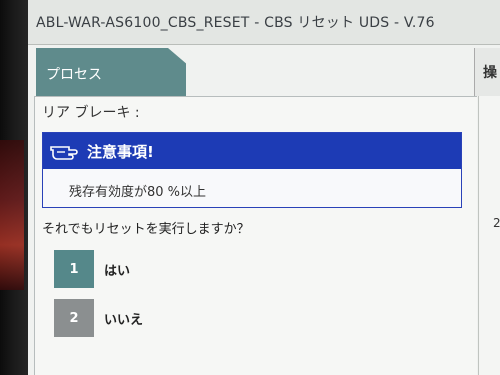 The height and width of the screenshot is (375, 500). Describe the element at coordinates (12, 215) in the screenshot. I see `monitor-edge-reflection` at that location.